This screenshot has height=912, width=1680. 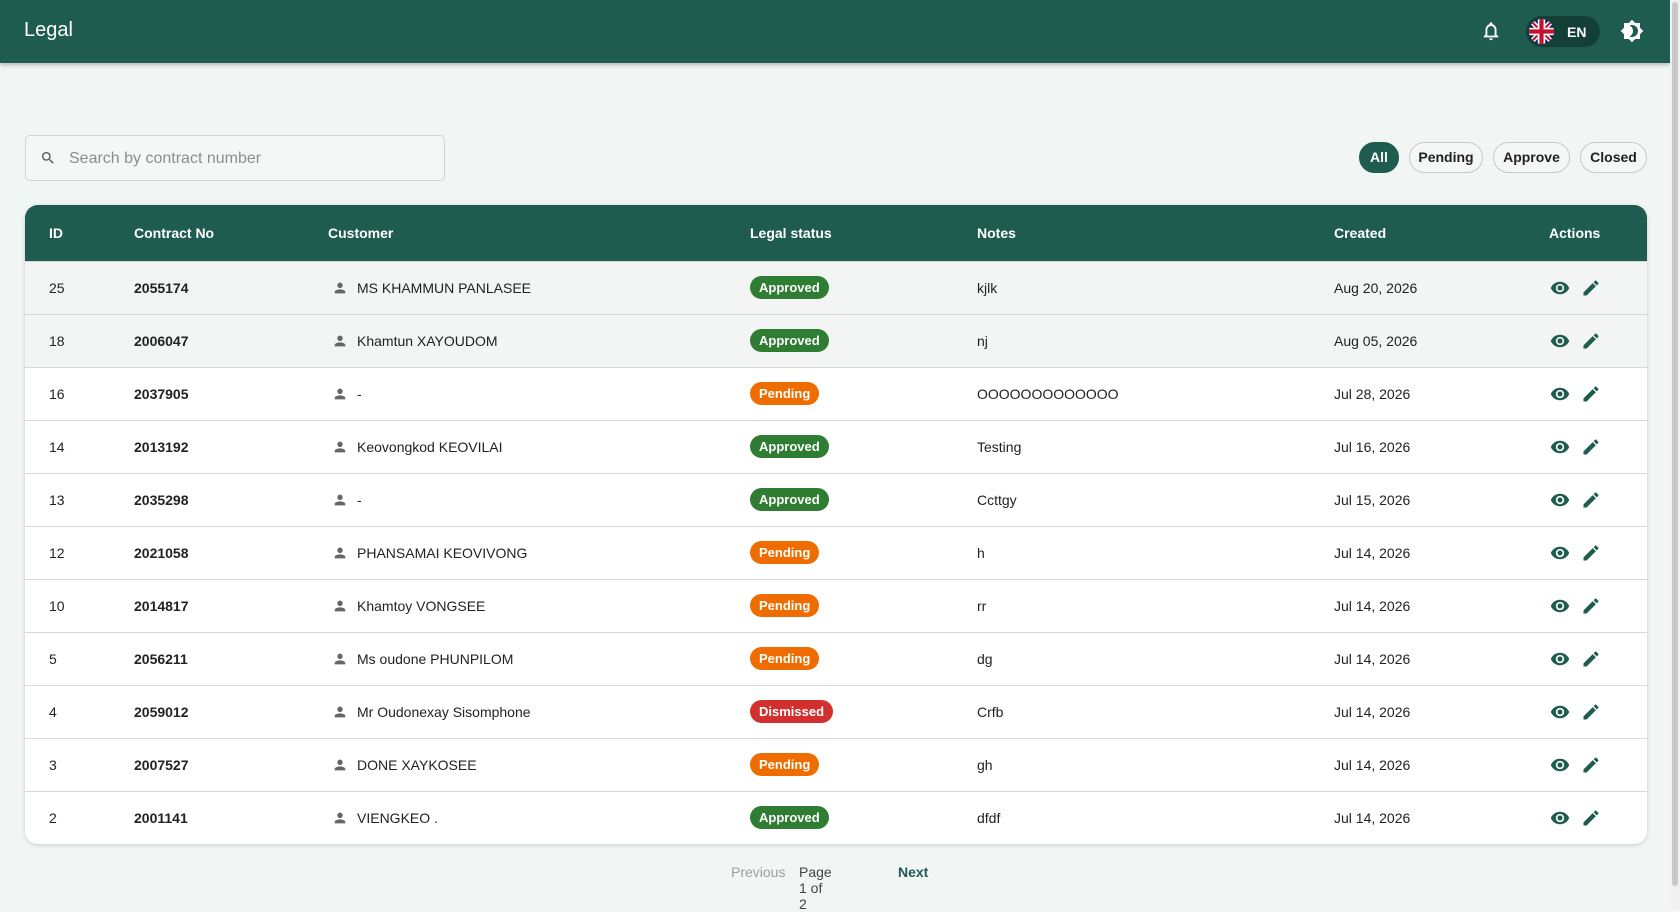 I want to click on row-contract-no: 2014817, so click(x=161, y=606).